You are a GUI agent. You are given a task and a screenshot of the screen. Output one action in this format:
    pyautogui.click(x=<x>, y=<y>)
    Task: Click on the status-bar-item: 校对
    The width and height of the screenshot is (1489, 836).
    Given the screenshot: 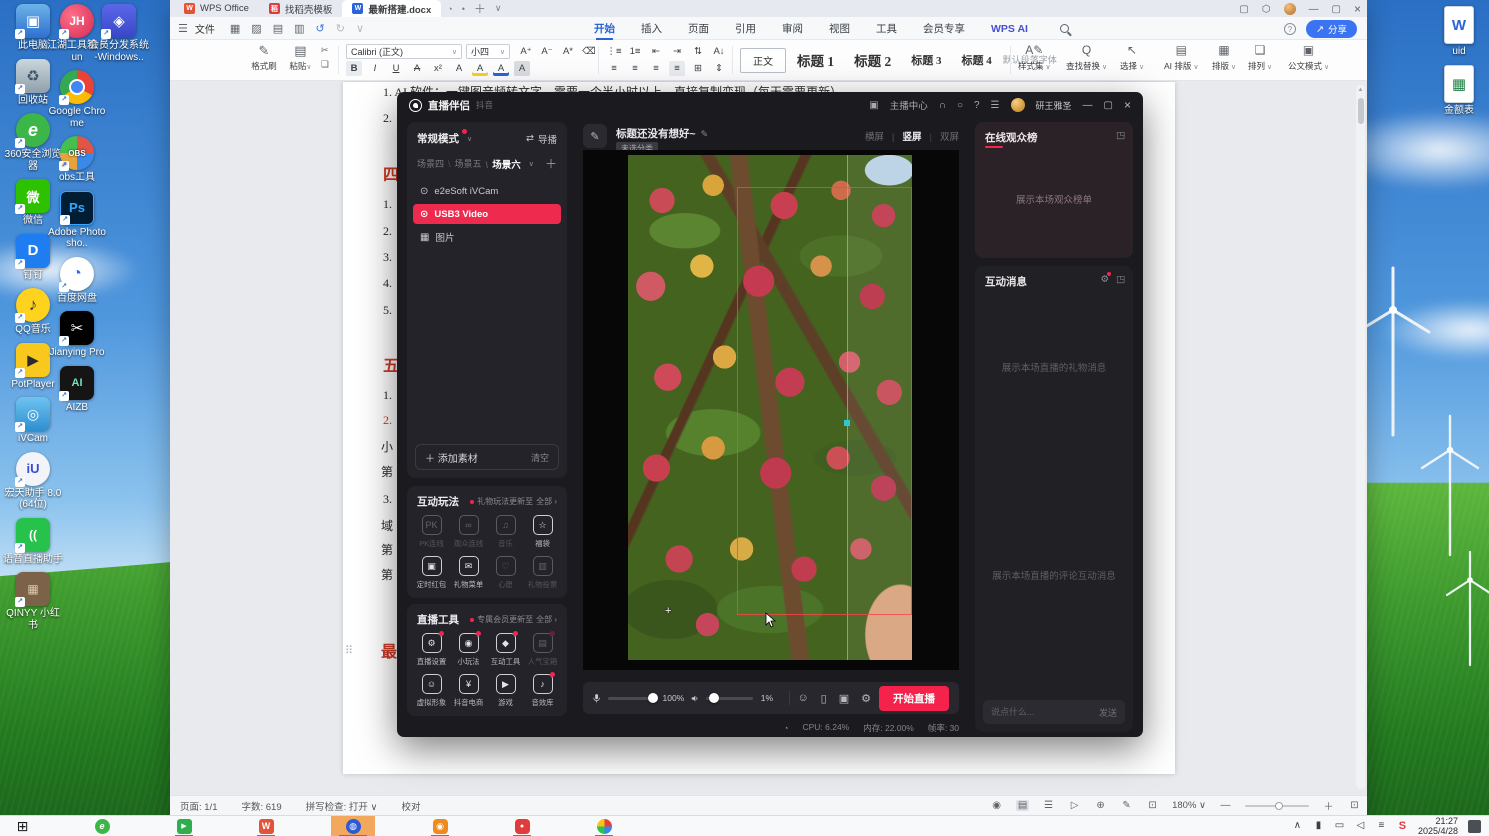 What is the action you would take?
    pyautogui.click(x=411, y=806)
    